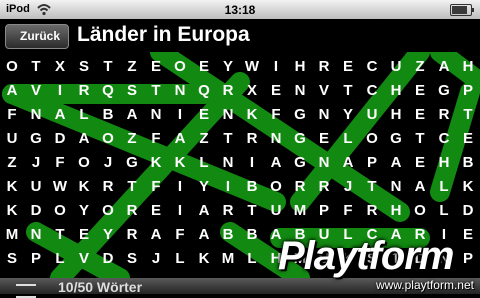 The height and width of the screenshot is (298, 480). Describe the element at coordinates (84, 67) in the screenshot. I see `grid-letter: S` at that location.